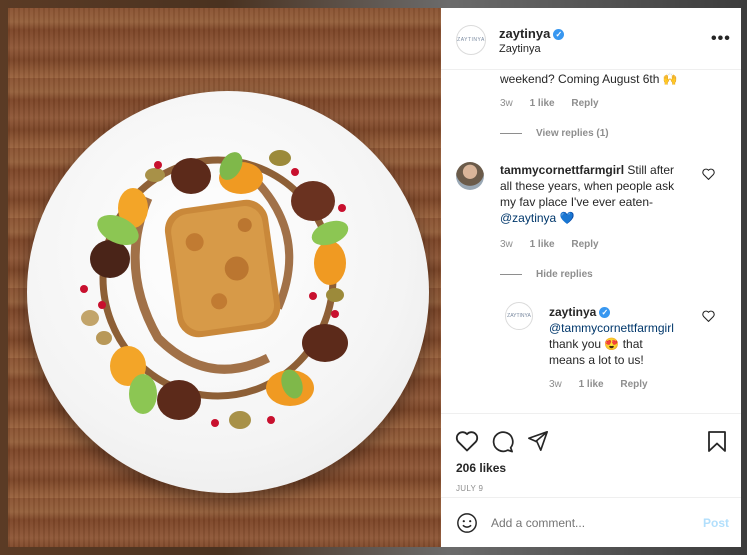  I want to click on comment-username: tammycornettfarmgirl, so click(562, 170).